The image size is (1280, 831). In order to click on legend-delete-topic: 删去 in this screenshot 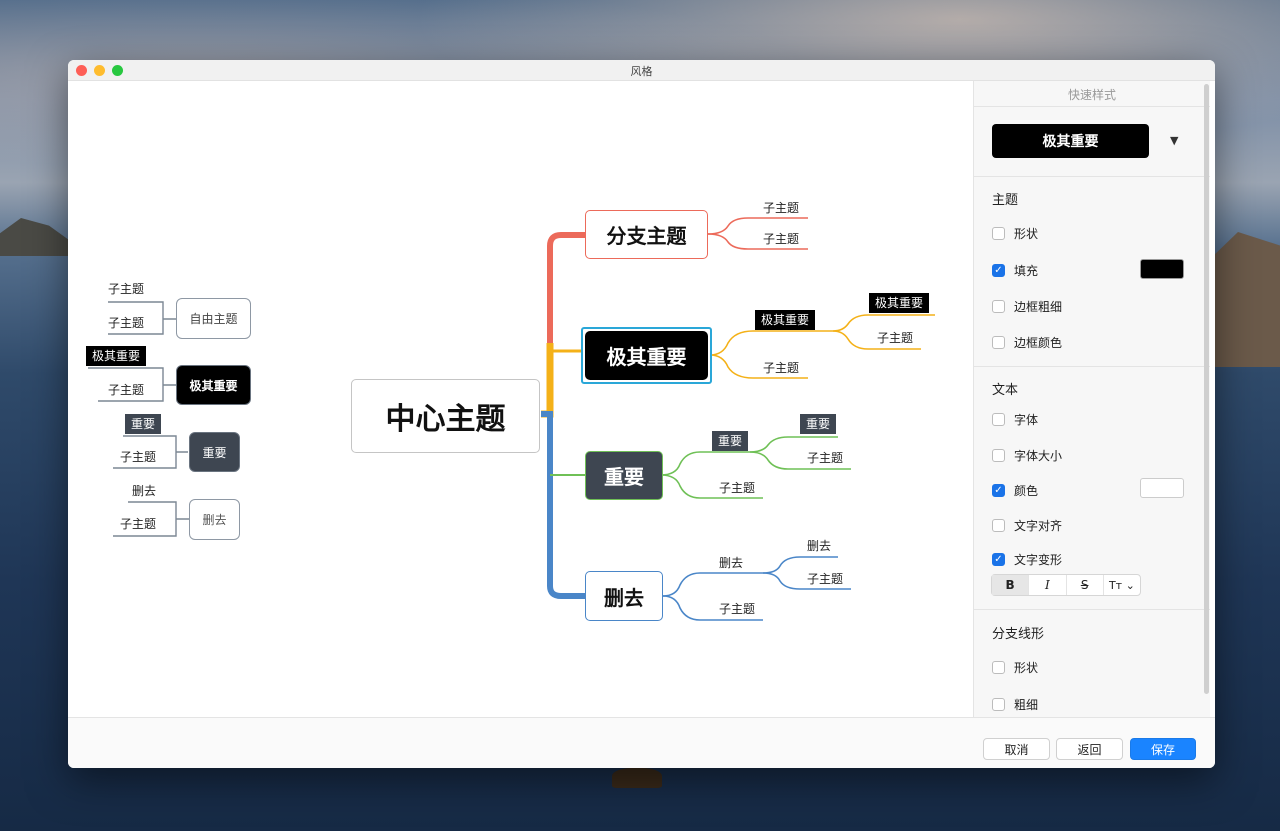, I will do `click(214, 519)`.